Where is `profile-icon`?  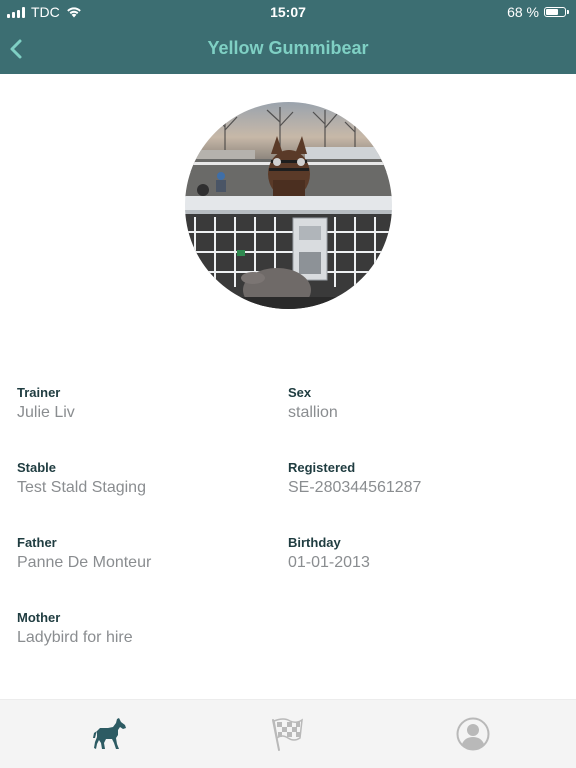
profile-icon is located at coordinates (473, 734).